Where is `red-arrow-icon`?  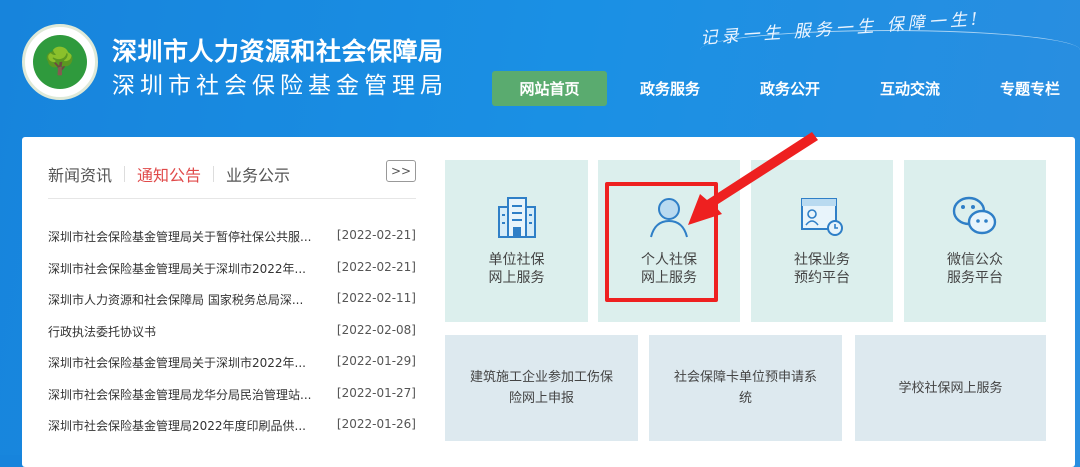
red-arrow-icon is located at coordinates (753, 178).